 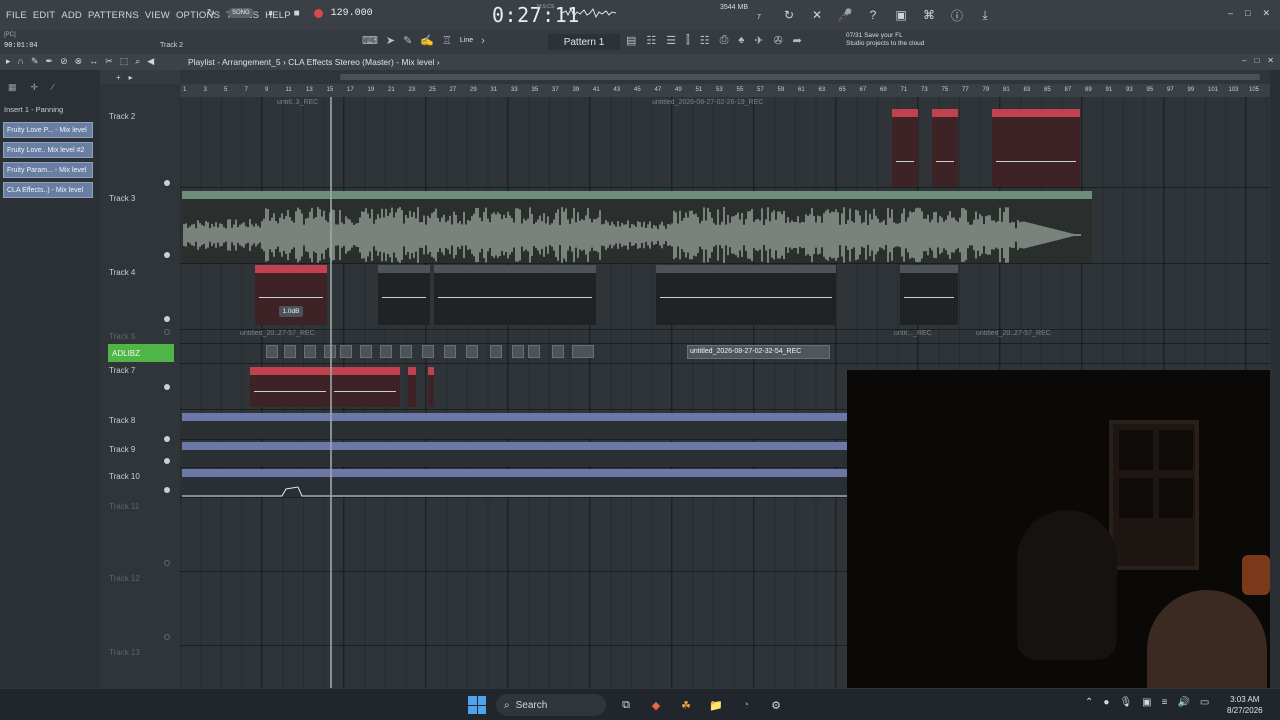 What do you see at coordinates (724, 40) in the screenshot?
I see `browser-icon: ⎙` at bounding box center [724, 40].